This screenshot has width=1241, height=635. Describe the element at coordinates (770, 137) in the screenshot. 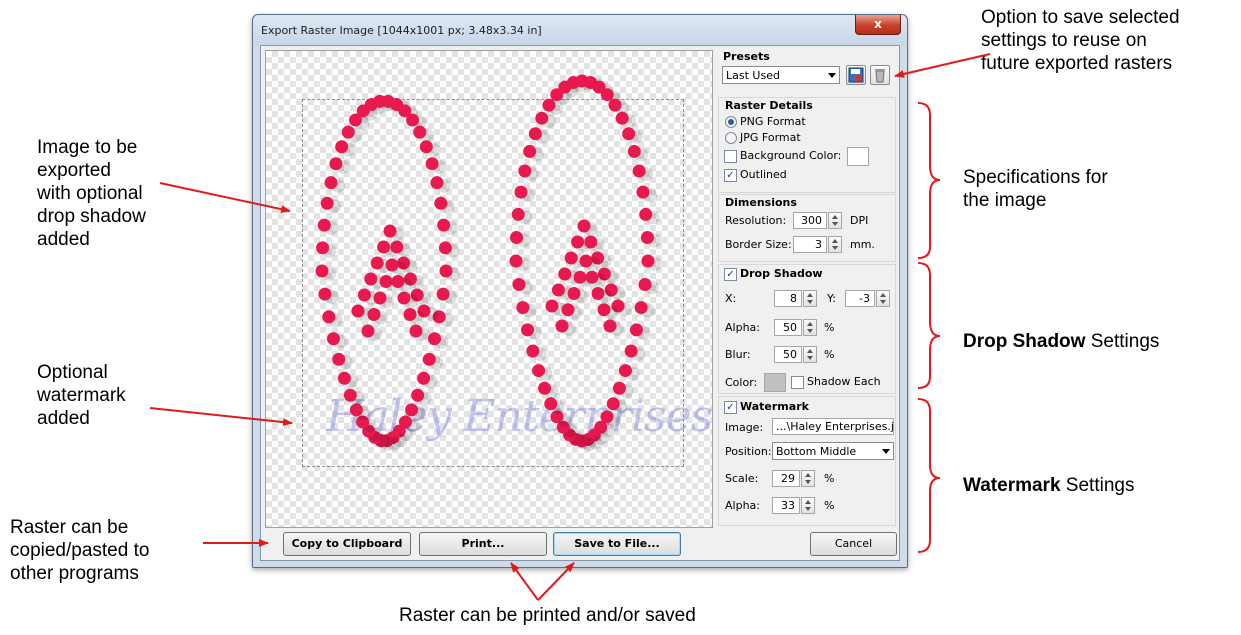

I see `jpg-format-label: JPG Format` at that location.